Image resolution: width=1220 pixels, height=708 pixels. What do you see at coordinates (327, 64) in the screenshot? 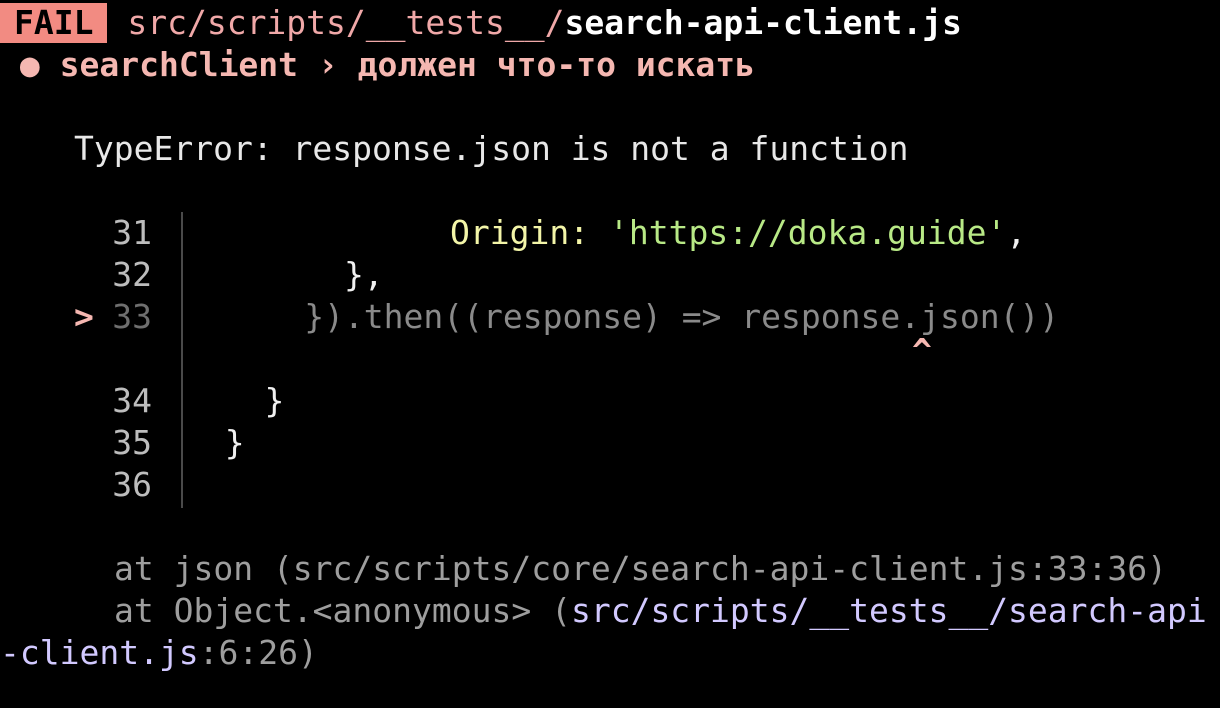
I see `chevron-right-icon: ›` at bounding box center [327, 64].